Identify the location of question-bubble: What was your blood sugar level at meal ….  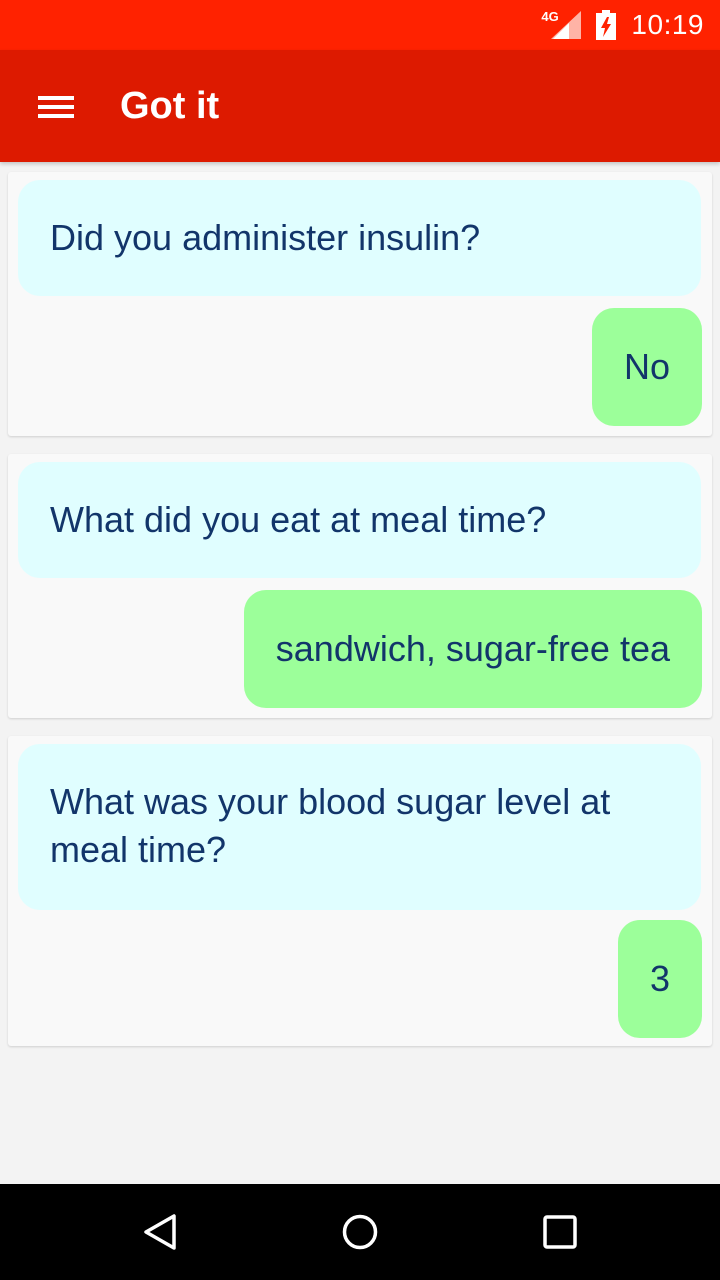
(359, 827).